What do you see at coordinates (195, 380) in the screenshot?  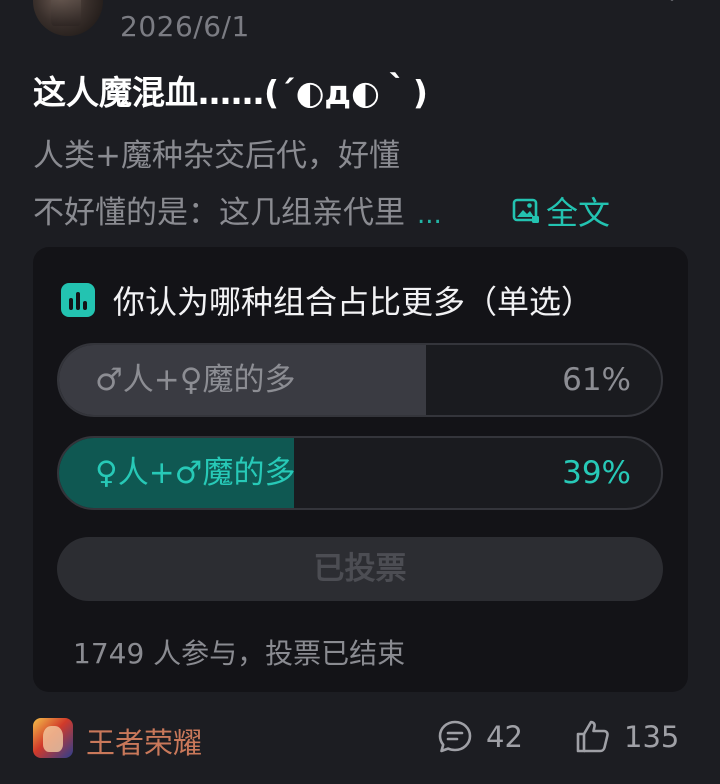 I see `poll-option-1-label: ♂人+♀魔的多` at bounding box center [195, 380].